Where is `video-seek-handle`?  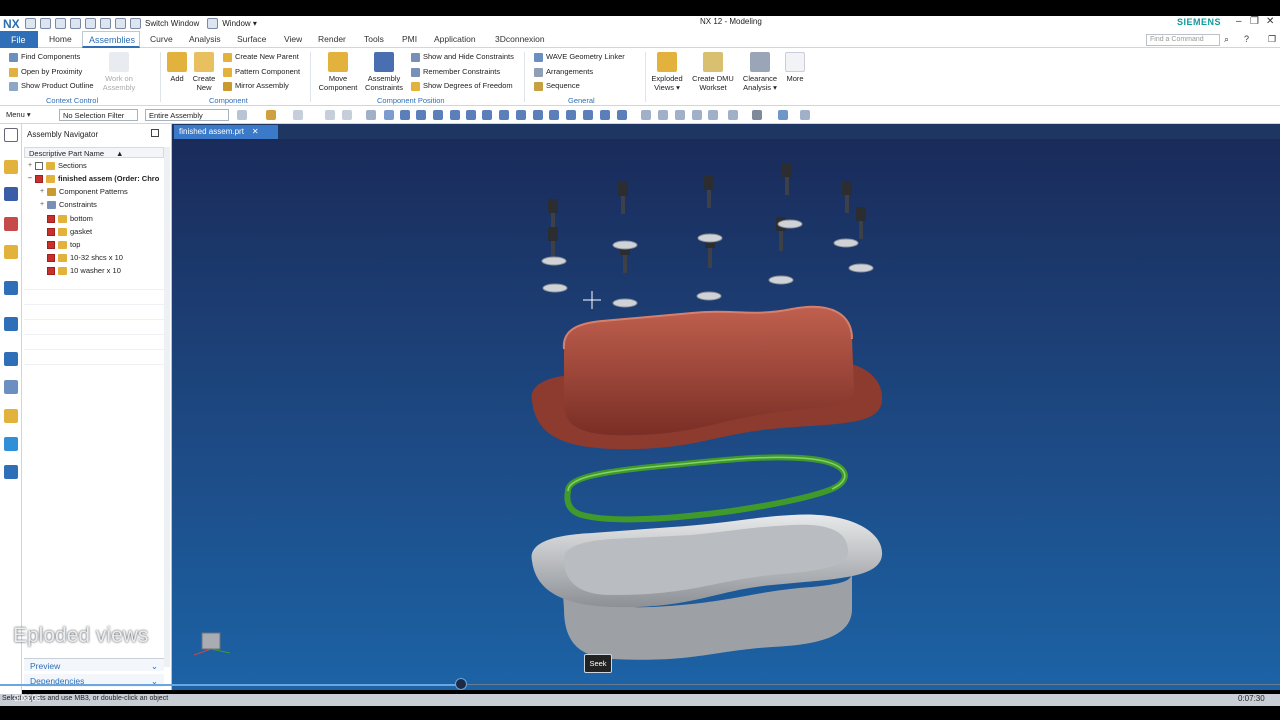 video-seek-handle is located at coordinates (461, 684).